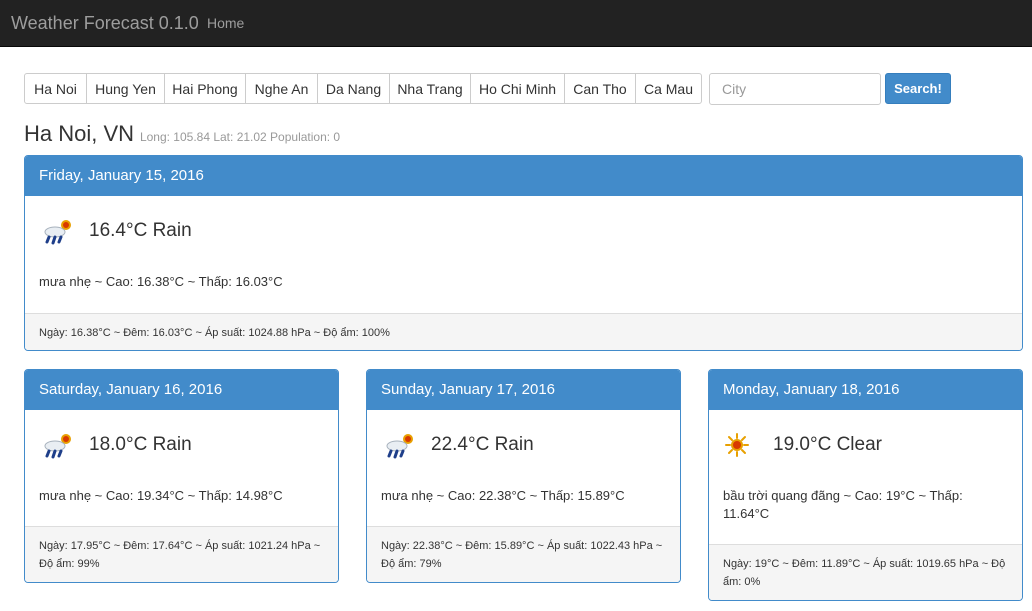 This screenshot has width=1032, height=611. I want to click on city-button-hung-yen: Hung Yen, so click(125, 88).